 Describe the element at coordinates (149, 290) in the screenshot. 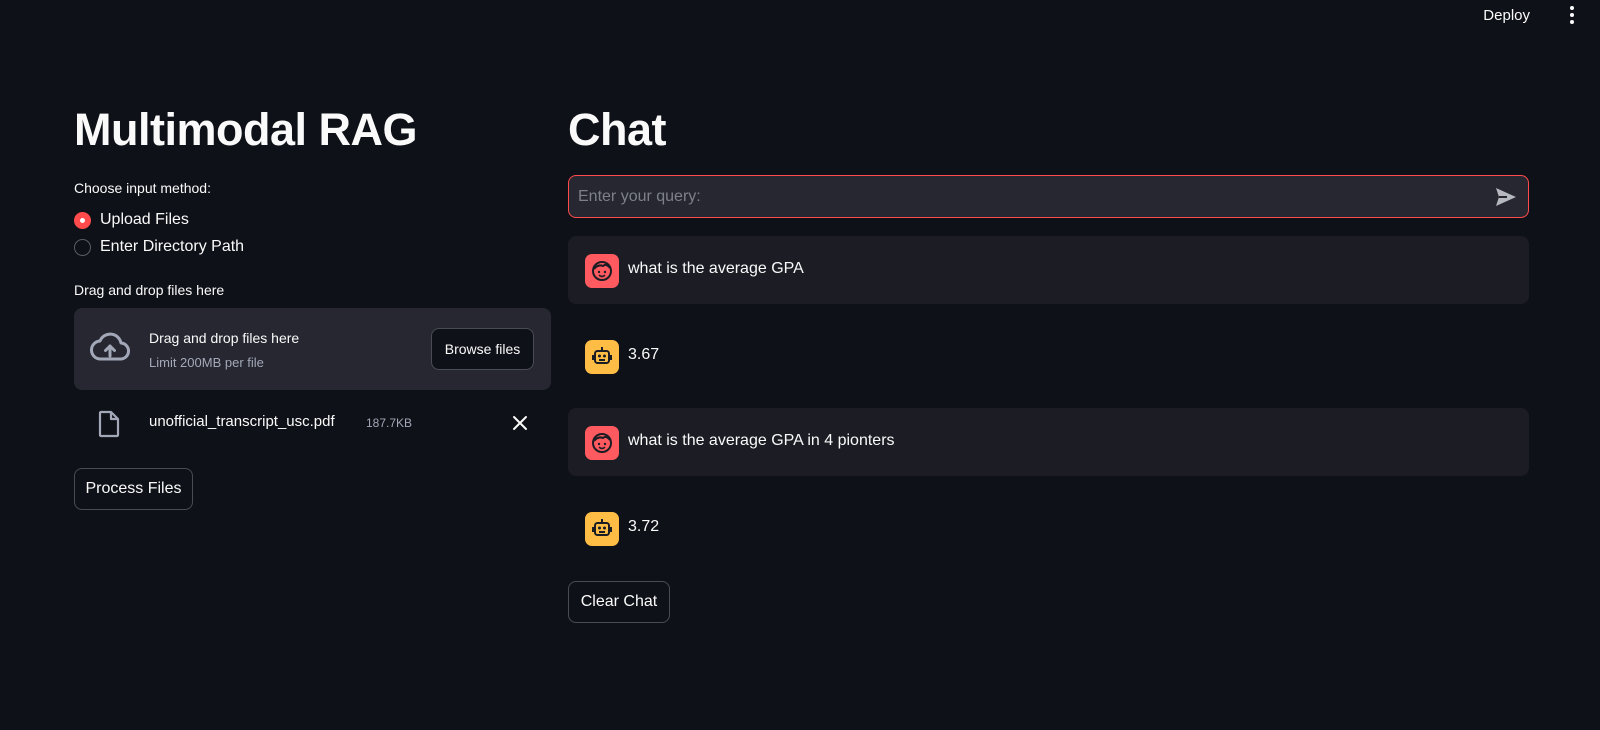

I see `uploader-label: Drag and drop files here` at that location.